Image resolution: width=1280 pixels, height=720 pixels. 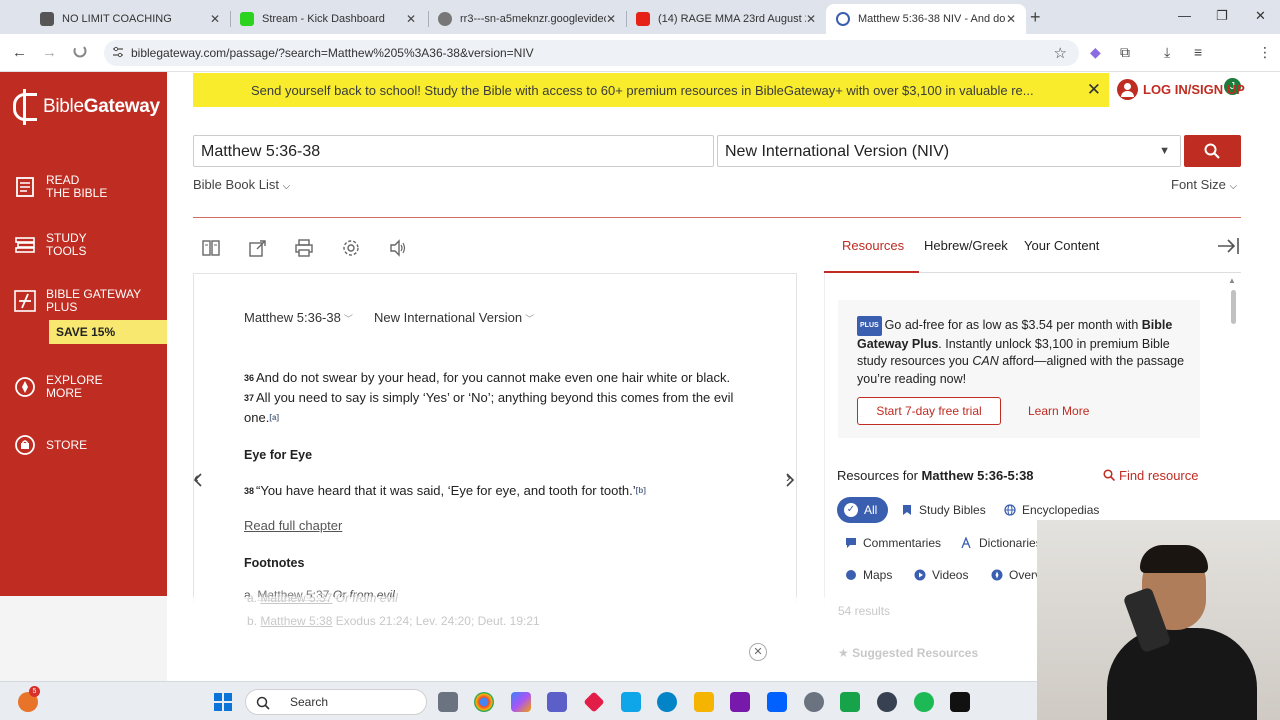 What do you see at coordinates (1222, 16) in the screenshot?
I see `maximize-button: ❐` at bounding box center [1222, 16].